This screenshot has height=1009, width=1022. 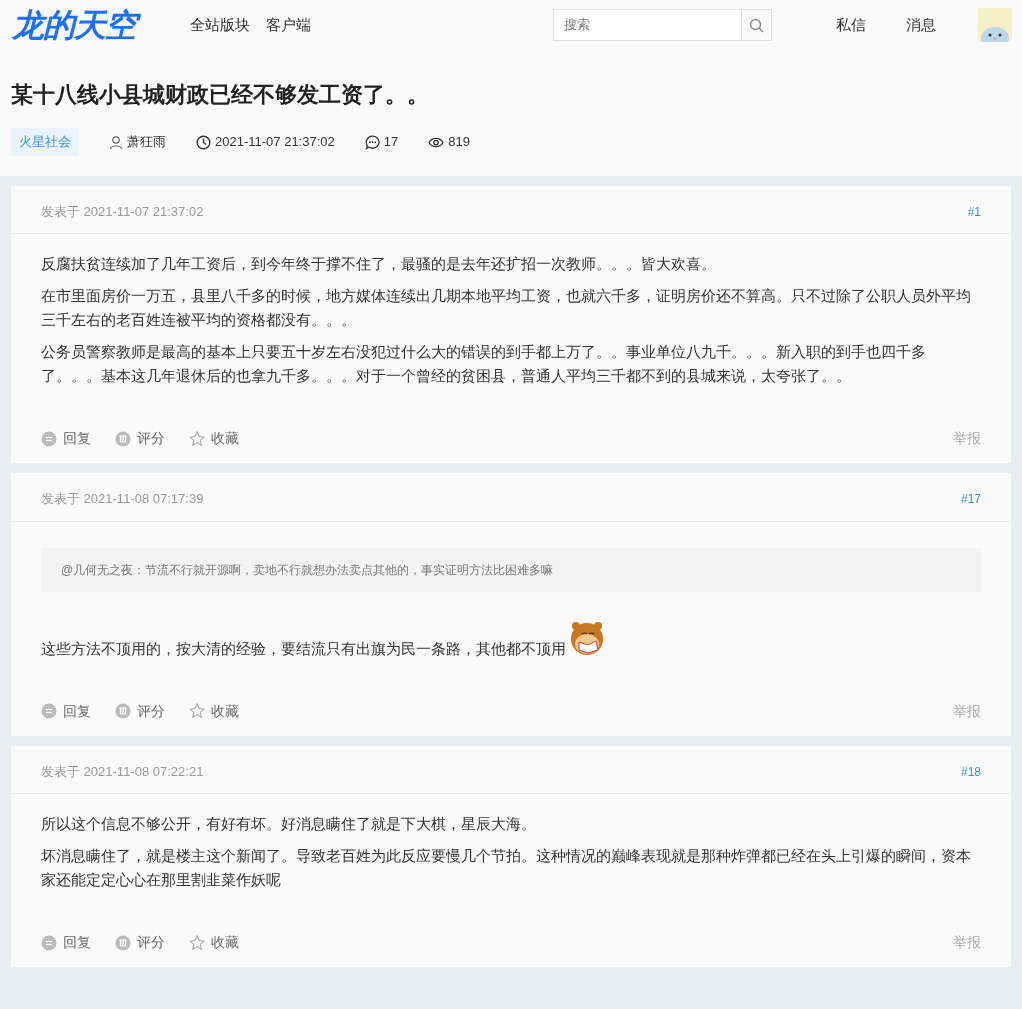 What do you see at coordinates (391, 142) in the screenshot?
I see `reply-count: 17` at bounding box center [391, 142].